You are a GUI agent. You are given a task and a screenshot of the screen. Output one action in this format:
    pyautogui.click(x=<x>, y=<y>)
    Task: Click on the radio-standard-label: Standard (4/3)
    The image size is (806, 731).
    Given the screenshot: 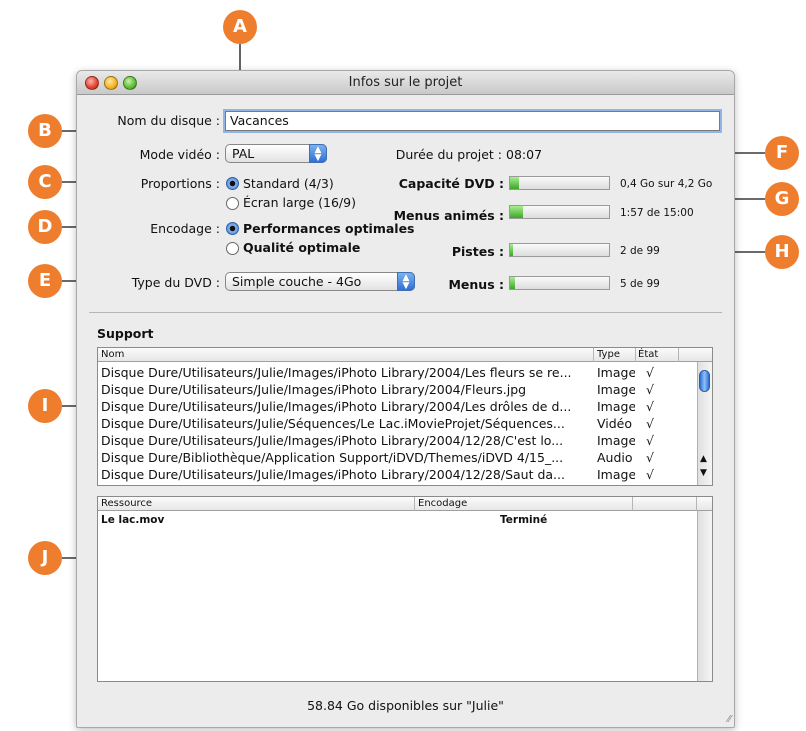 What is the action you would take?
    pyautogui.click(x=288, y=183)
    